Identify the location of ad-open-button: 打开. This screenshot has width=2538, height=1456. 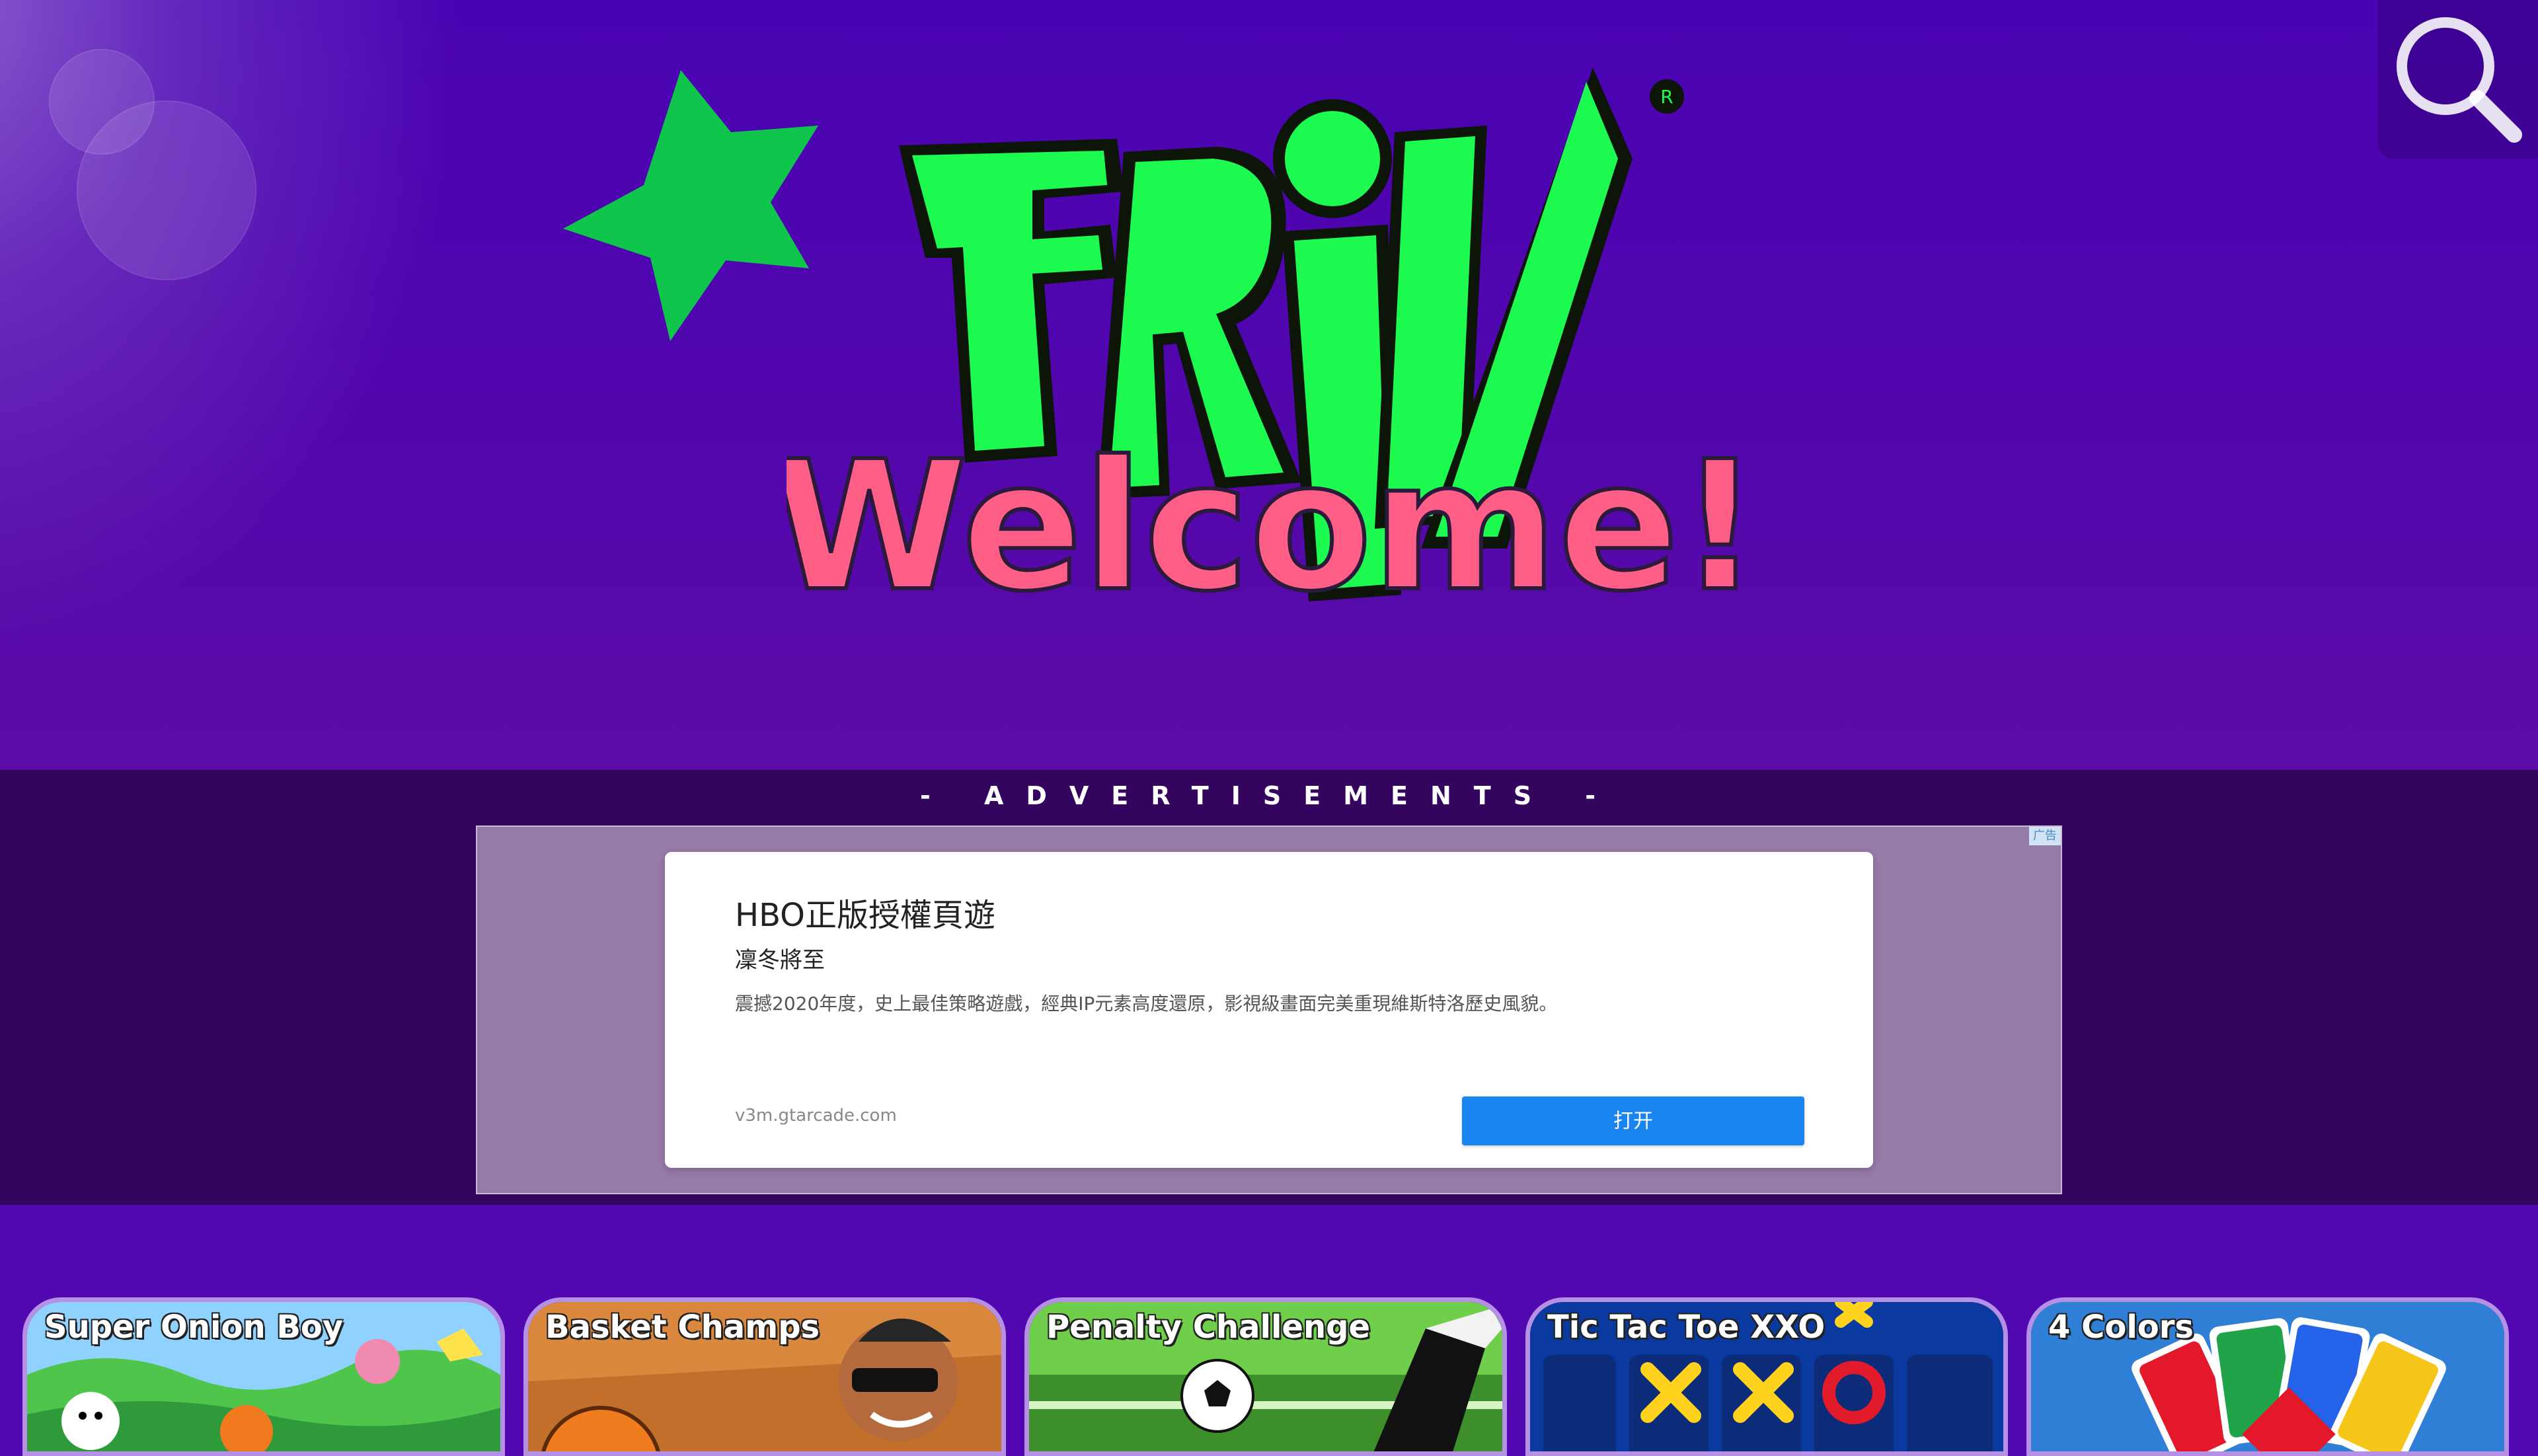
(1633, 1120).